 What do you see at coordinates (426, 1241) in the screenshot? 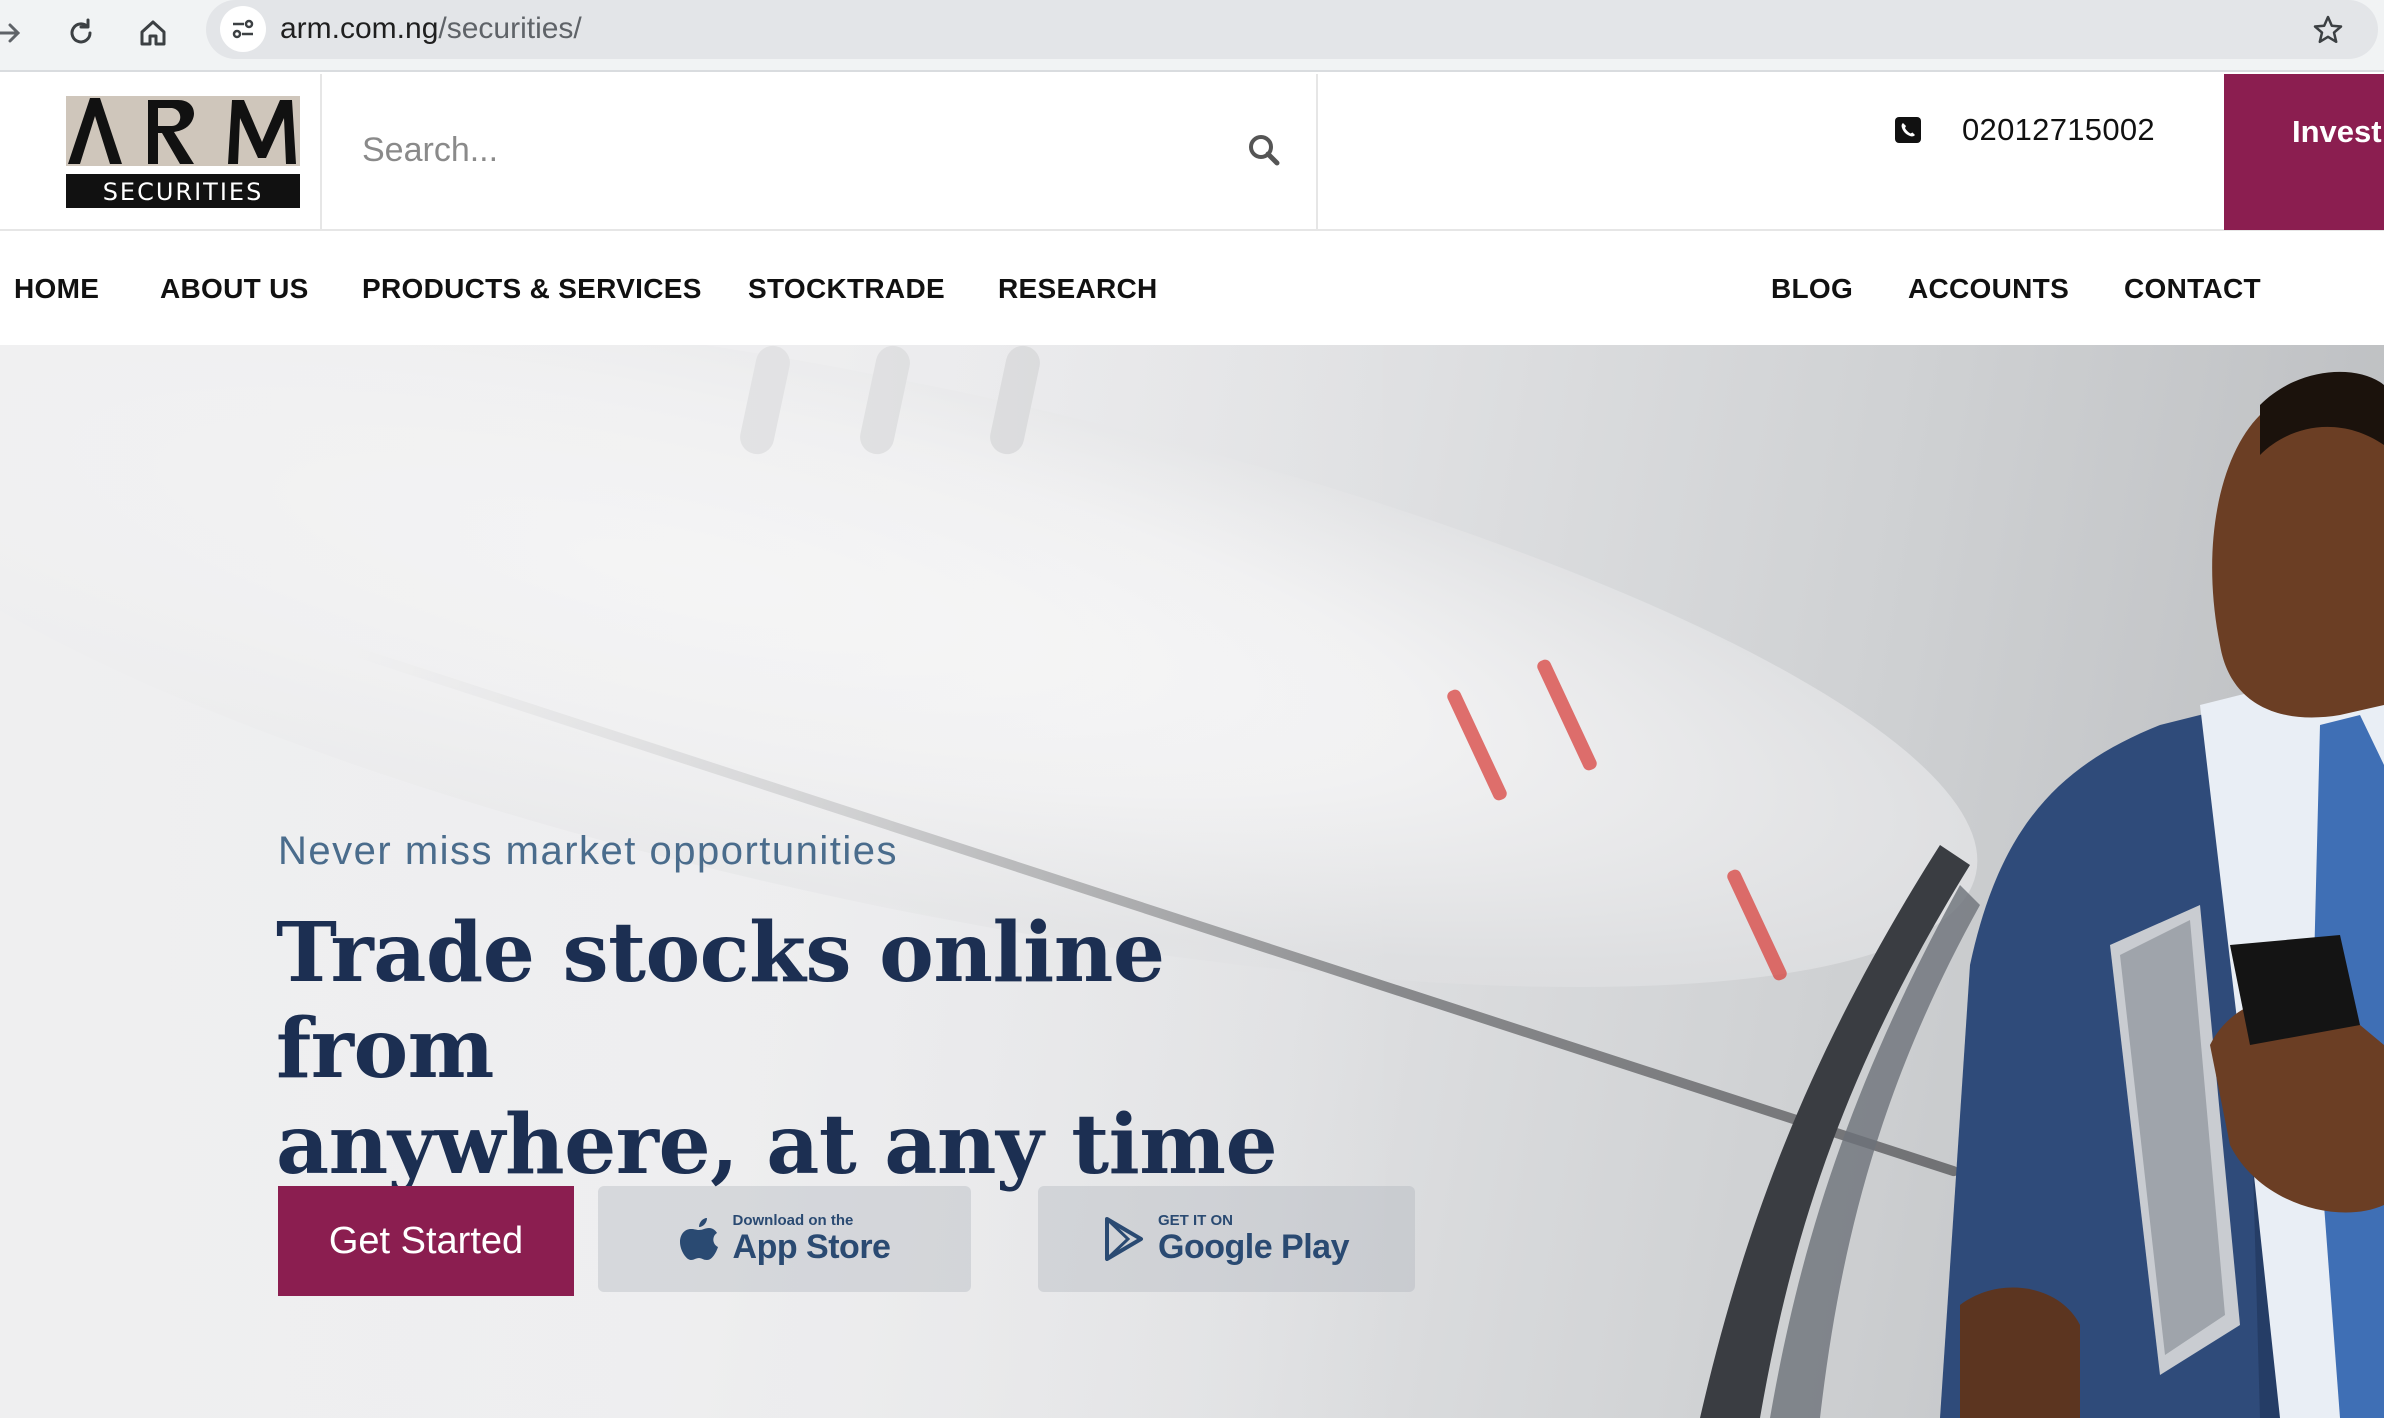
I see `get-started-button: Get Started` at bounding box center [426, 1241].